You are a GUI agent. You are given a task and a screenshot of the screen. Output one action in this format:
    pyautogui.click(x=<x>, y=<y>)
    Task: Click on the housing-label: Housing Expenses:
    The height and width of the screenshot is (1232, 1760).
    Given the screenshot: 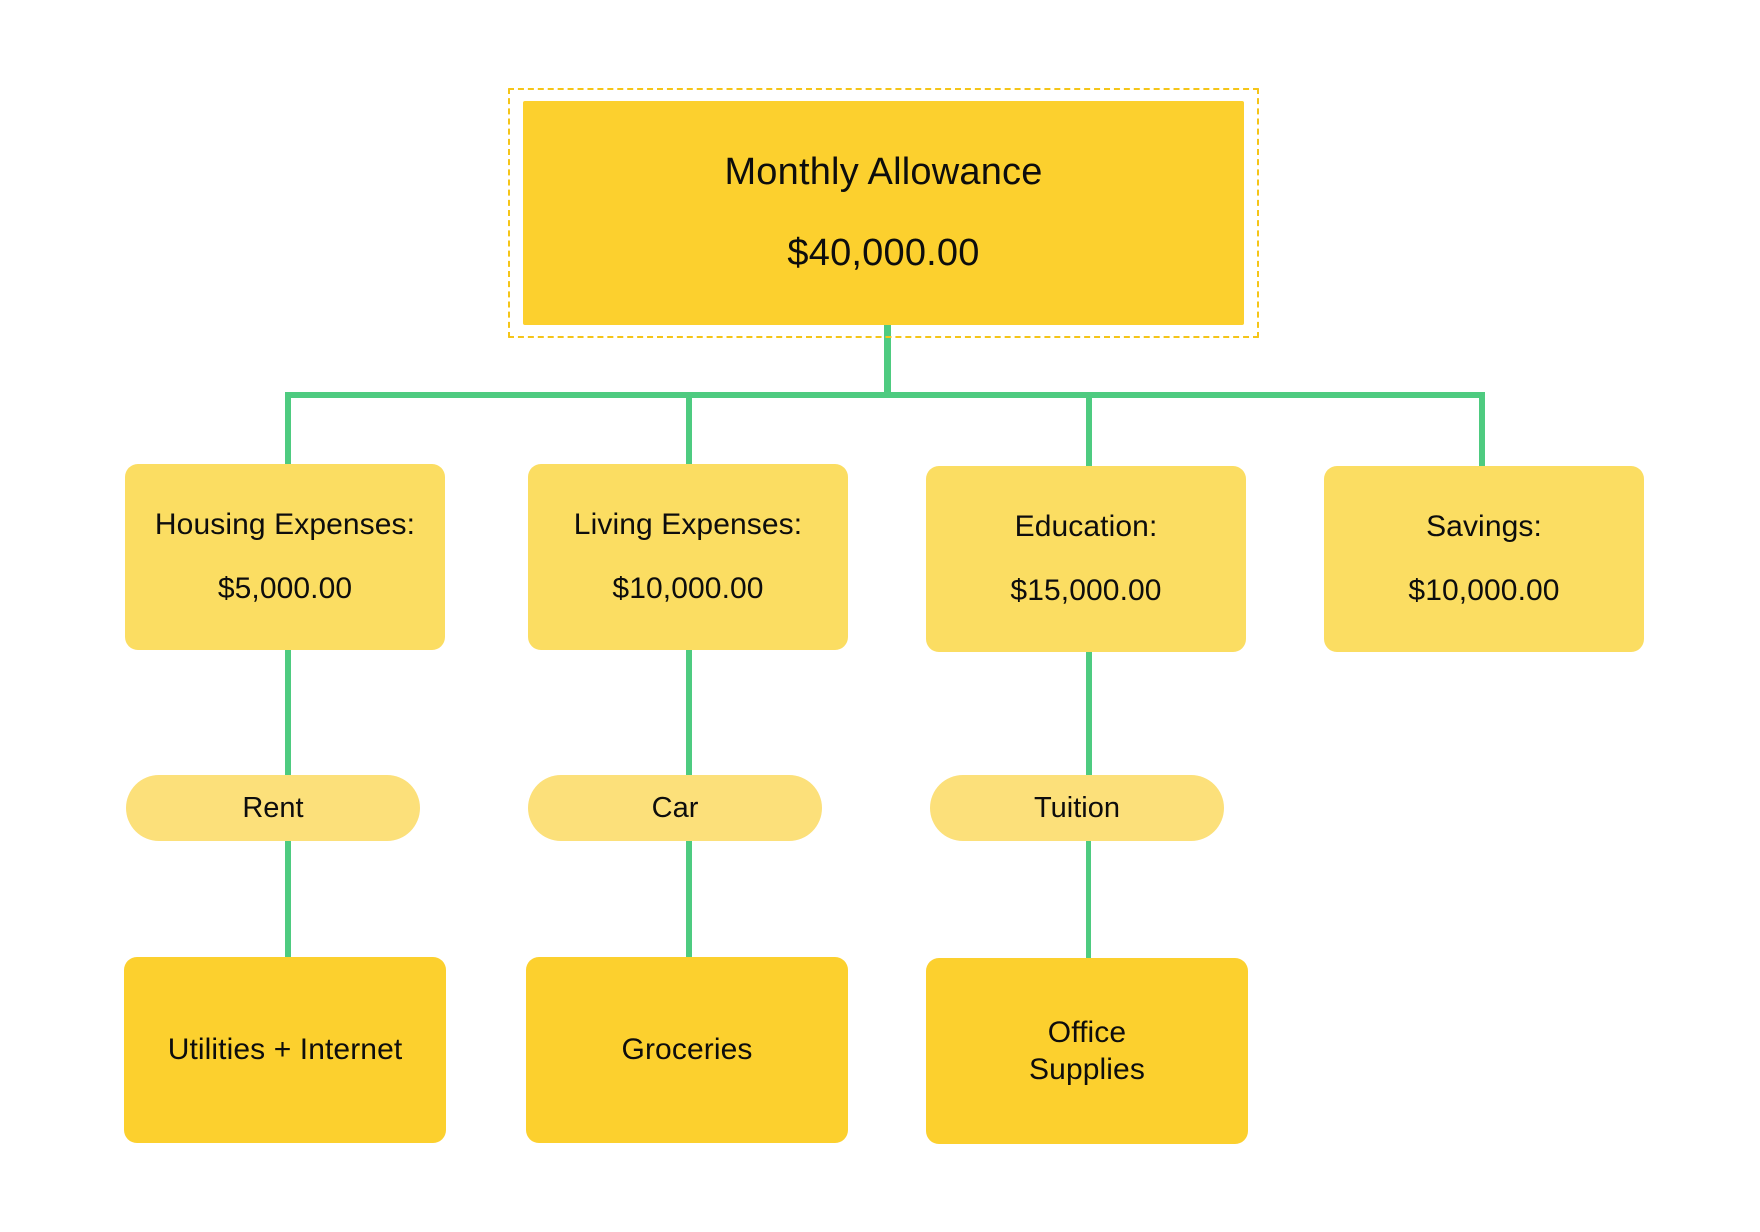 What is the action you would take?
    pyautogui.click(x=285, y=525)
    